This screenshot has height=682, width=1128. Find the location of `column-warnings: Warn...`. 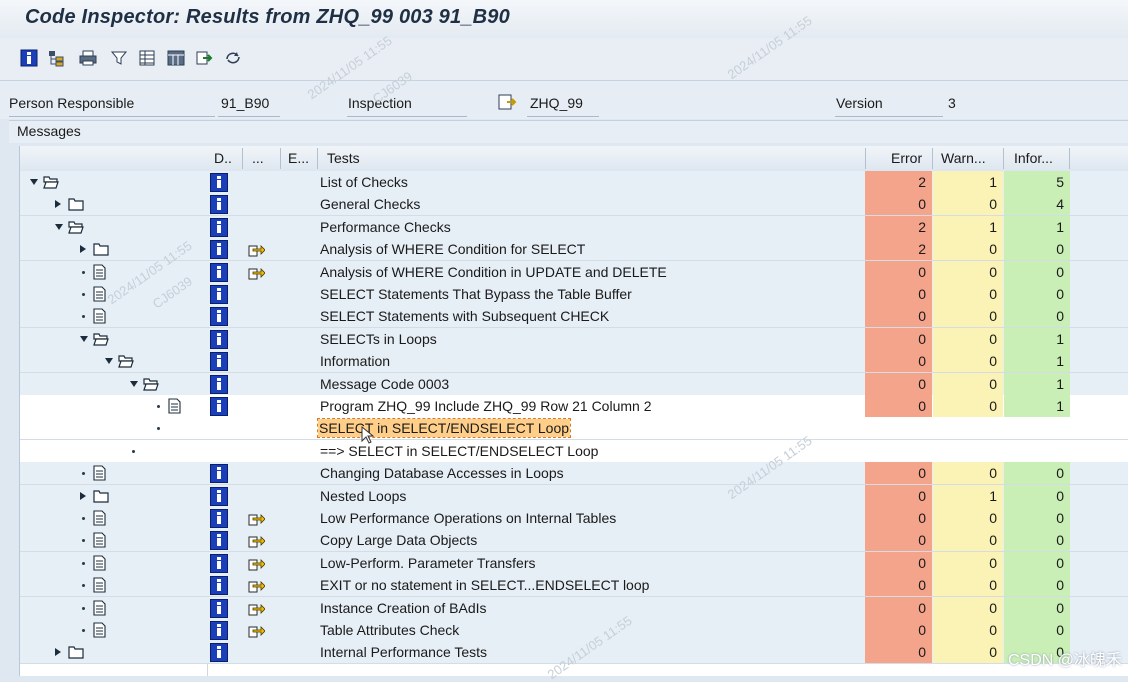

column-warnings: Warn... is located at coordinates (963, 158).